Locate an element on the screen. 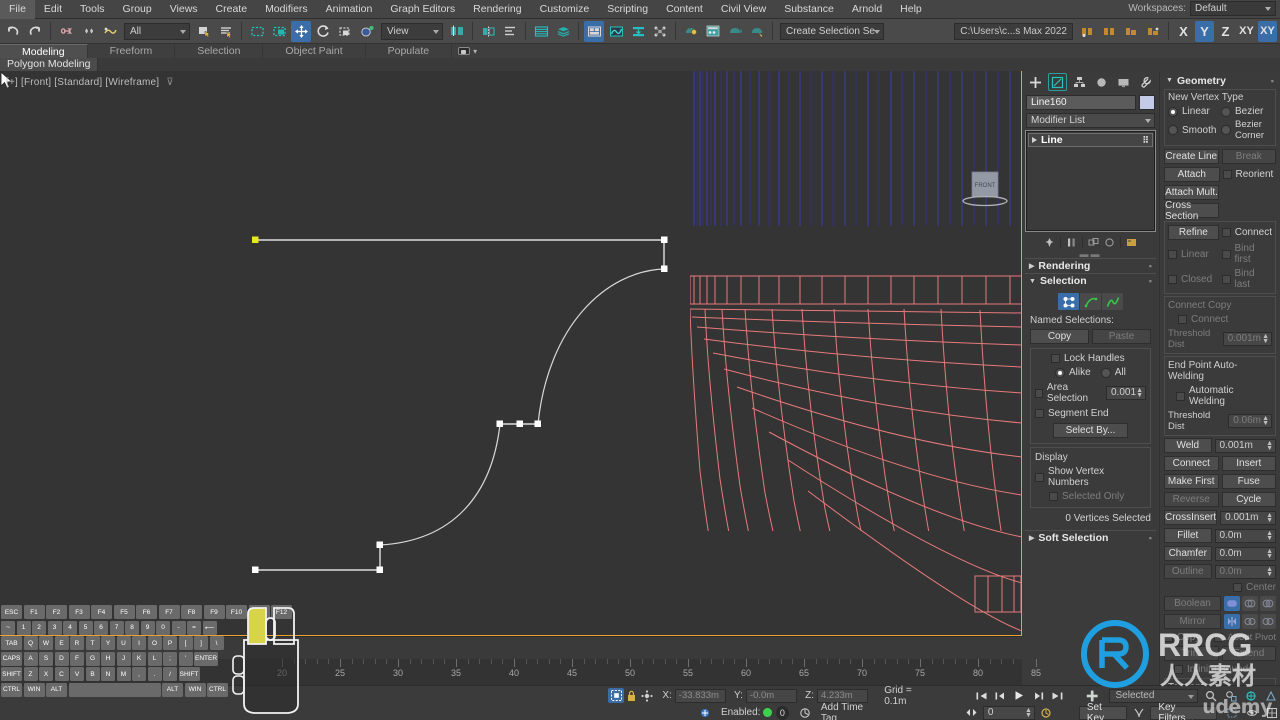  fillet-button: Fillet is located at coordinates (1188, 535).